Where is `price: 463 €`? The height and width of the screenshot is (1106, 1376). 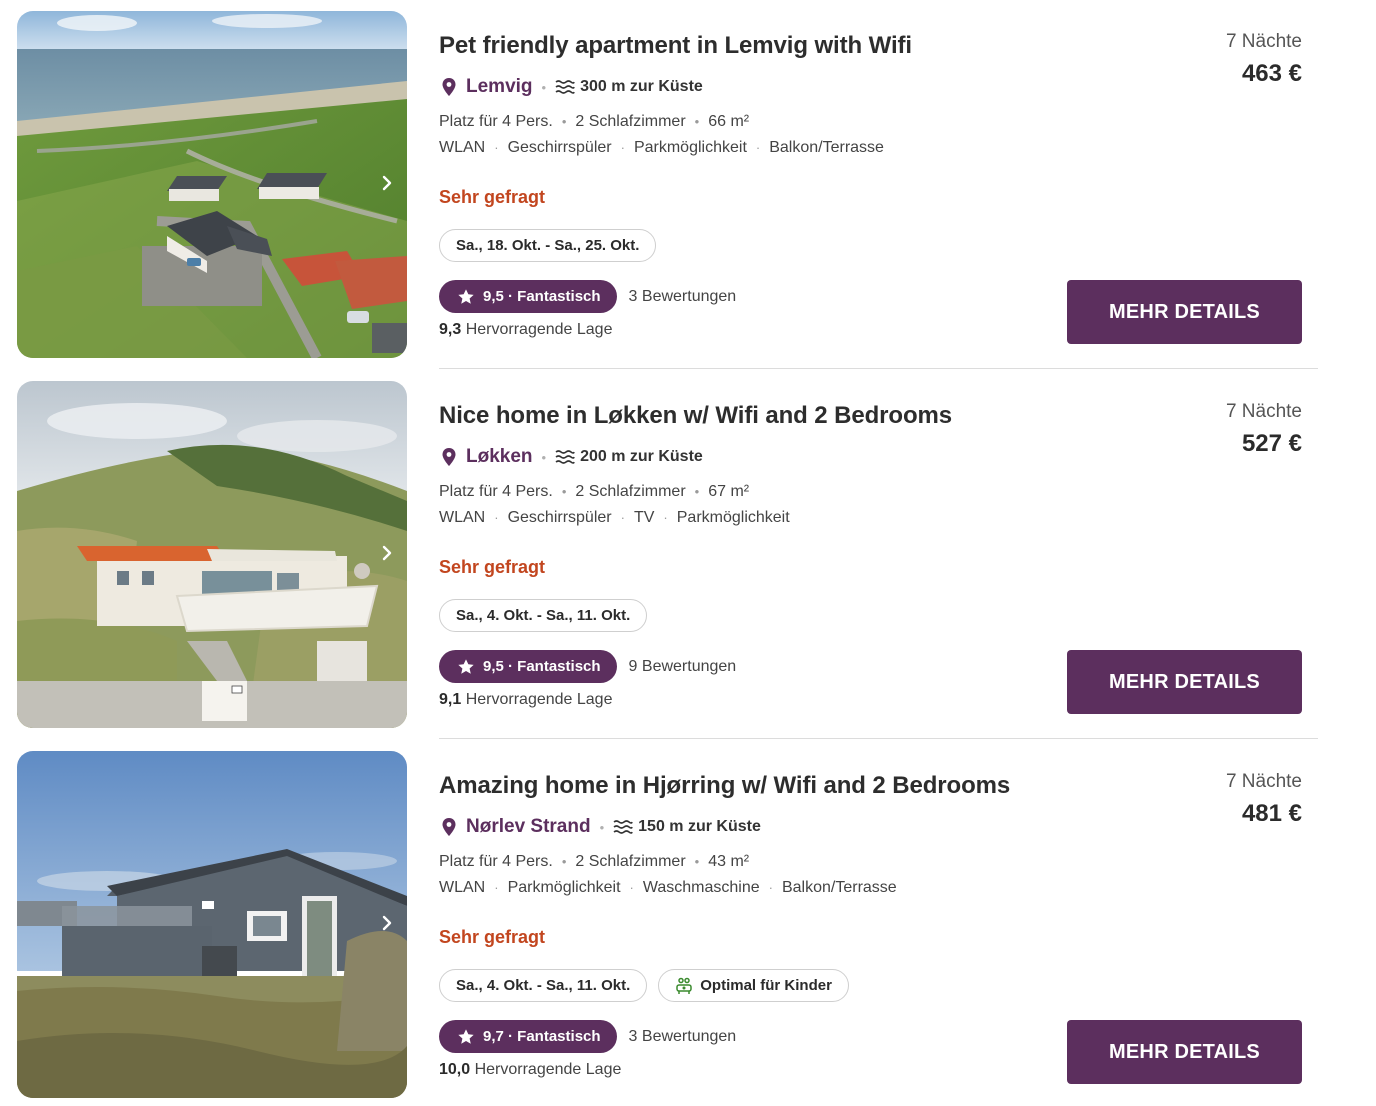
price: 463 € is located at coordinates (1271, 73).